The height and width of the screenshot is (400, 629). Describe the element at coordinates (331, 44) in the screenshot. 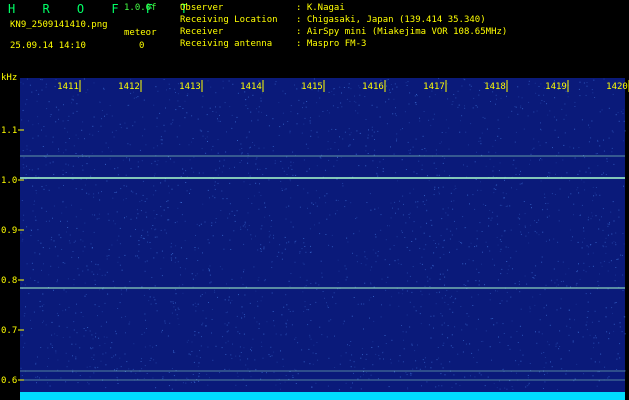

I see `antenna-value: : Maspro FM-3` at that location.